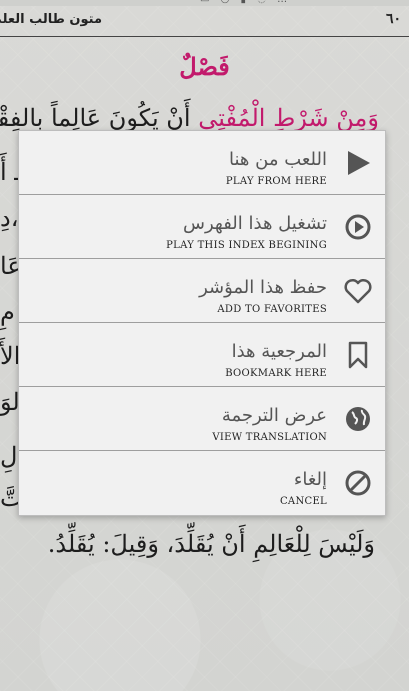  Describe the element at coordinates (310, 479) in the screenshot. I see `menu-item-label-ar: إلغاء` at that location.